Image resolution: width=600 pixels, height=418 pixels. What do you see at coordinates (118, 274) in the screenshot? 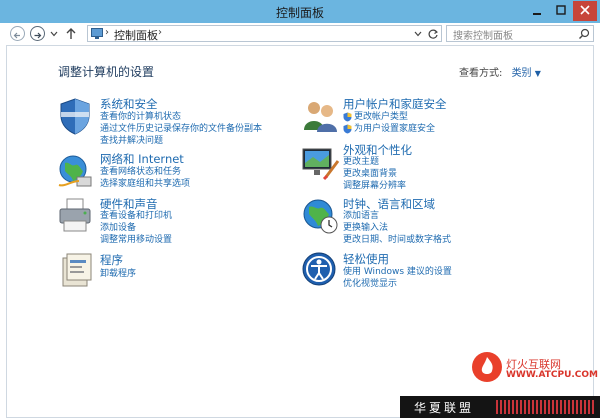
I see `link-uninstall-program: 卸载程序` at bounding box center [118, 274].